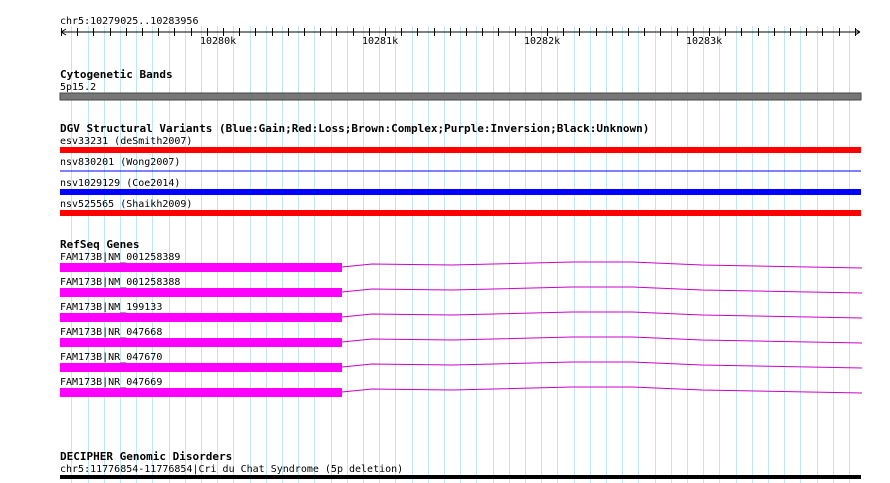 Image resolution: width=890 pixels, height=483 pixels. What do you see at coordinates (111, 357) in the screenshot?
I see `feature-label: FAM173B|NR_047670` at bounding box center [111, 357].